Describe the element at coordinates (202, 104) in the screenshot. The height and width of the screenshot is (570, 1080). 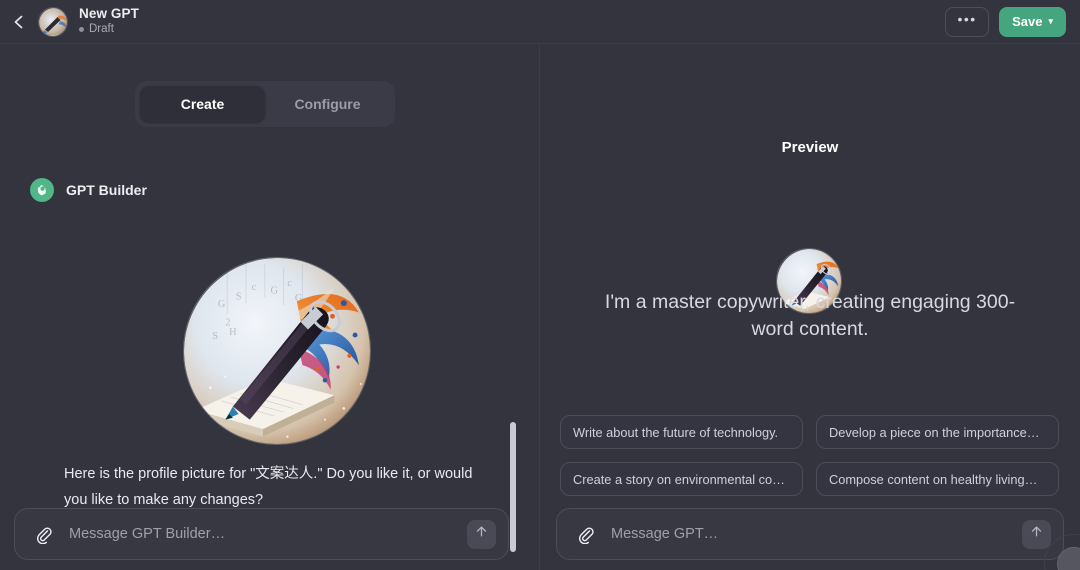
I see `tab-create: Create` at that location.